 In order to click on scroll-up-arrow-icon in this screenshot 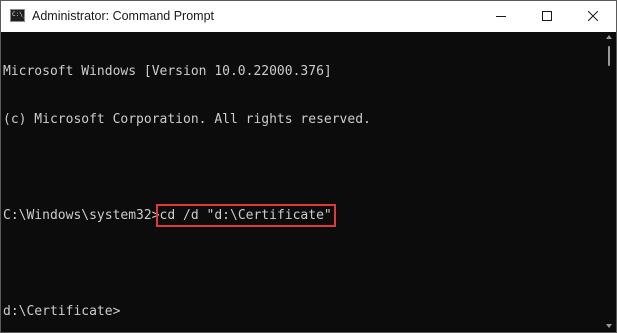, I will do `click(609, 37)`.